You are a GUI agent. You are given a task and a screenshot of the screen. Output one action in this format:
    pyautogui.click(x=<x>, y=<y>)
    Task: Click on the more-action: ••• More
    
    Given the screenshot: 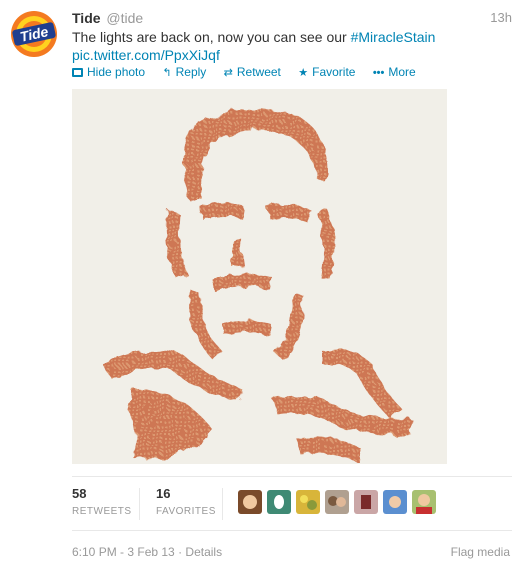 What is the action you would take?
    pyautogui.click(x=394, y=72)
    